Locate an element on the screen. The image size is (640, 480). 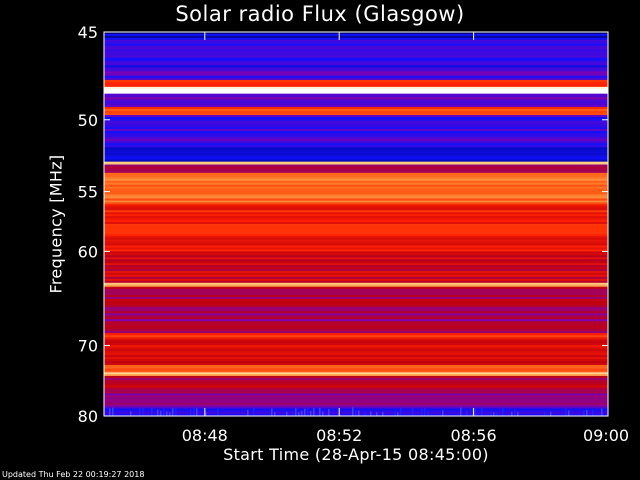
x-axis-label: Start Time (28-Apr-15 08:45:00) is located at coordinates (356, 454).